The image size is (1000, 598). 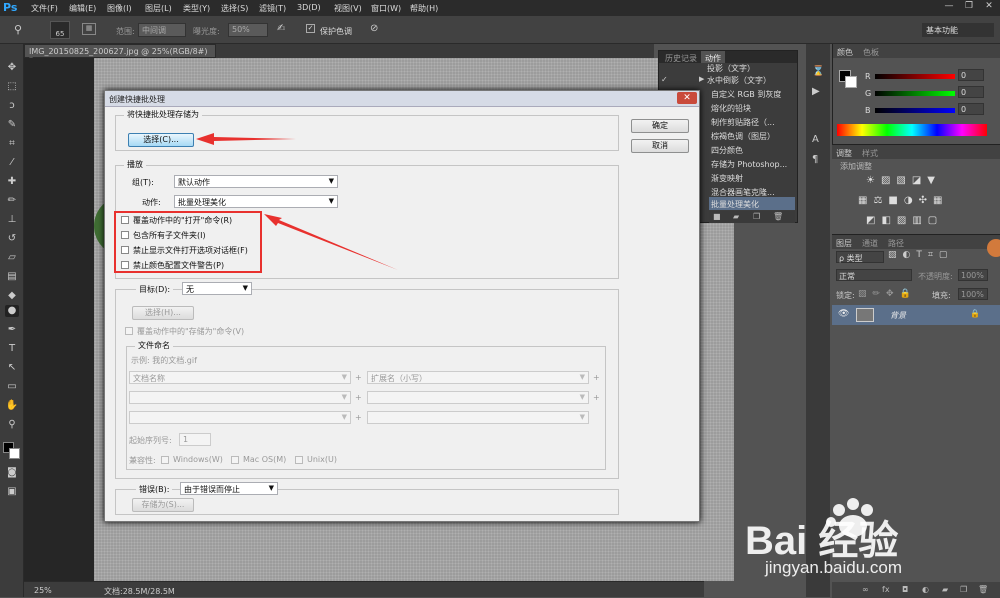 I want to click on baidu-watermark: Bai 经验 jingyan.baidu.com, so click(x=862, y=536).